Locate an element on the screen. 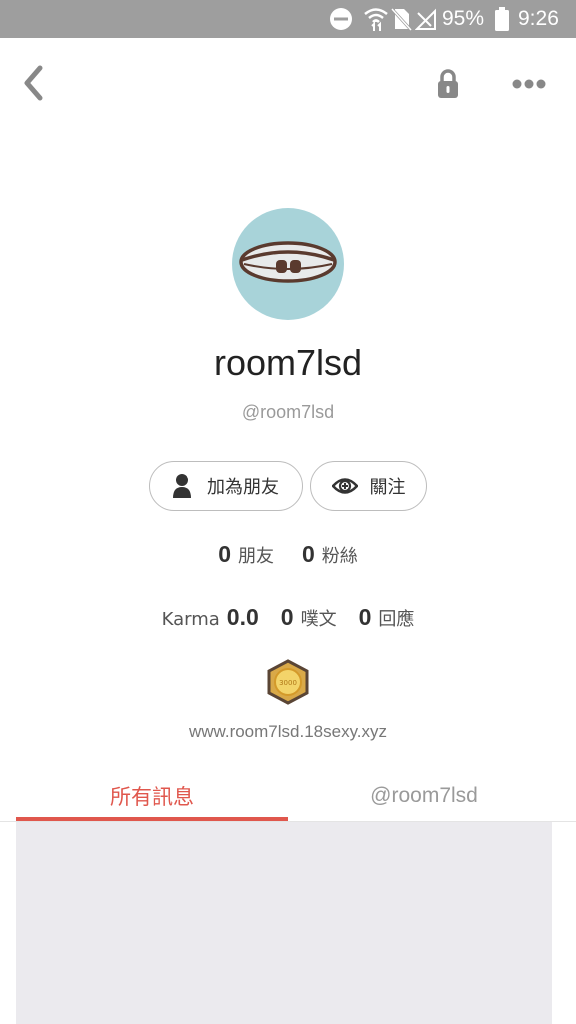 The image size is (576, 1024). website-link: www.room7lsd.18sexy.xyz is located at coordinates (288, 732).